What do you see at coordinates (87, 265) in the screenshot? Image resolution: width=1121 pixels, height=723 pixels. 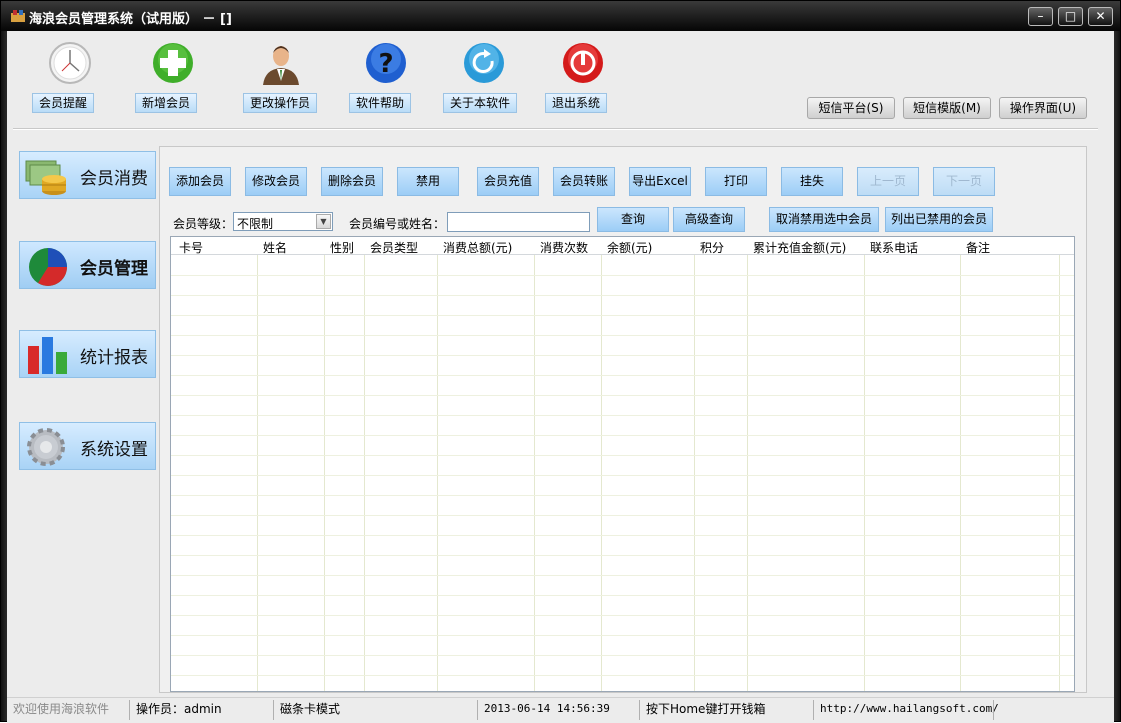 I see `sidebar-item-member-management: 会员管理` at bounding box center [87, 265].